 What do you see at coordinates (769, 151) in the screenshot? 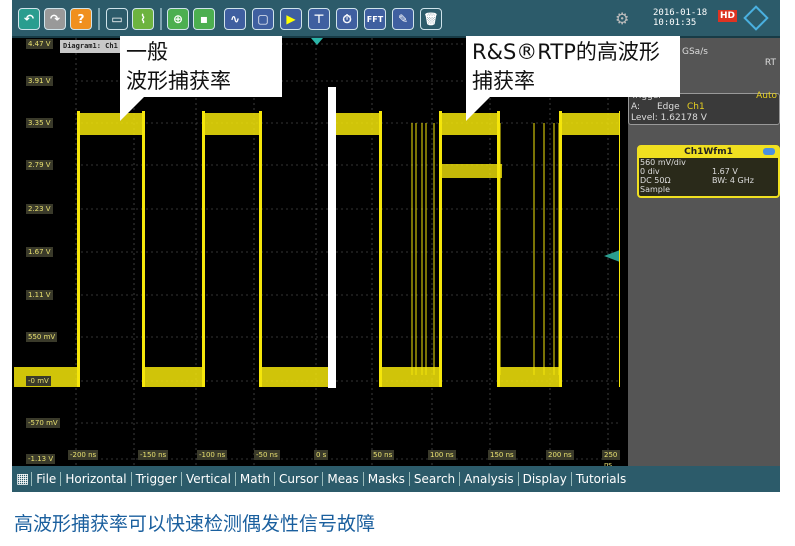
I see `minimize-icon` at bounding box center [769, 151].